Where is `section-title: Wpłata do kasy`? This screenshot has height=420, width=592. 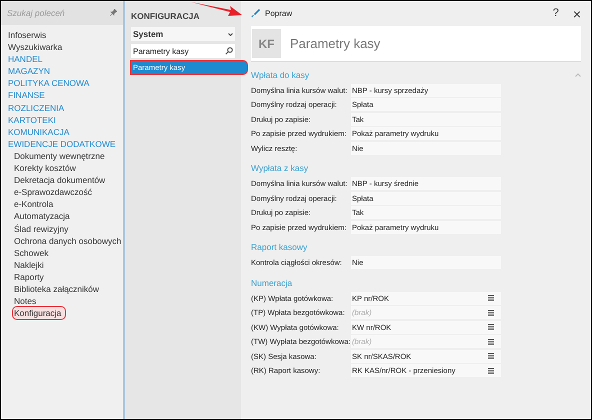
section-title: Wpłata do kasy is located at coordinates (280, 75).